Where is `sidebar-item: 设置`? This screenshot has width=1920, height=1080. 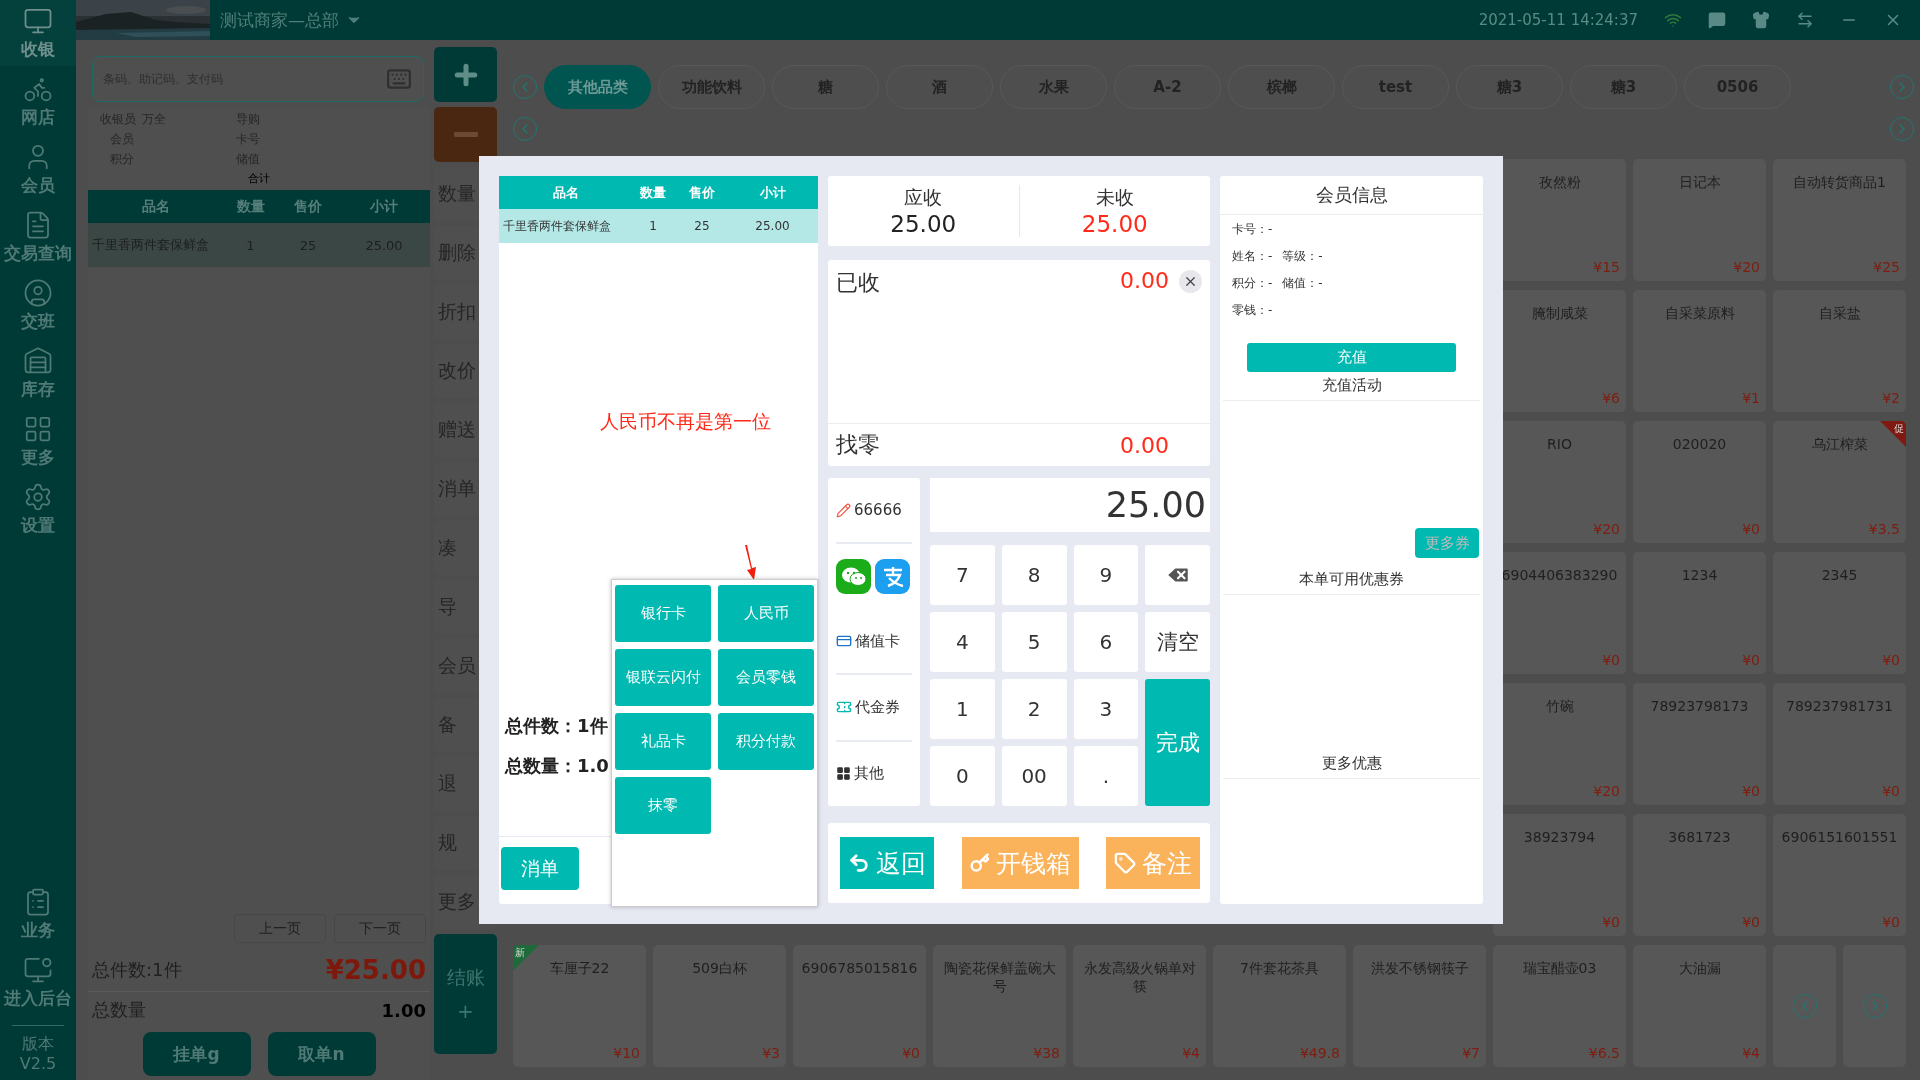
sidebar-item: 设置 is located at coordinates (38, 509).